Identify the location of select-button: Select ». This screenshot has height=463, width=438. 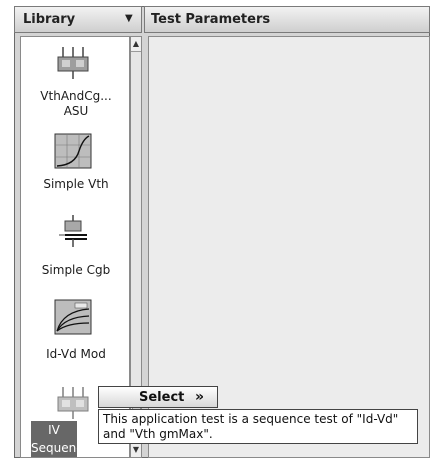
(158, 397).